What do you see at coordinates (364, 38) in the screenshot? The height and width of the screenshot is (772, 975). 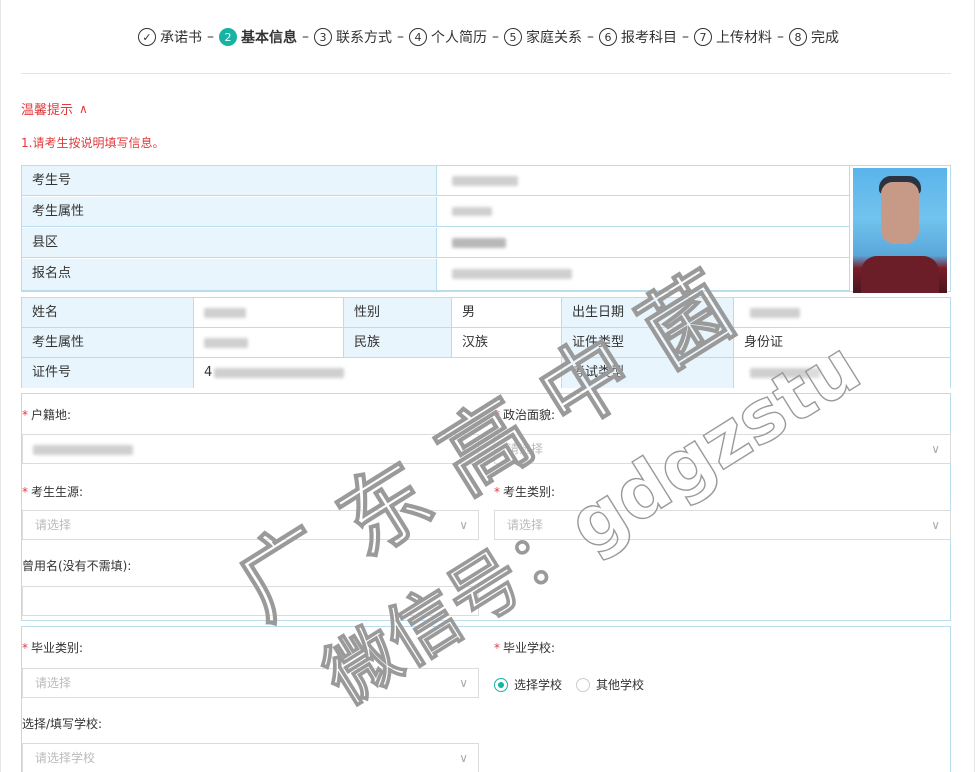 I see `step-label: 联系方式` at bounding box center [364, 38].